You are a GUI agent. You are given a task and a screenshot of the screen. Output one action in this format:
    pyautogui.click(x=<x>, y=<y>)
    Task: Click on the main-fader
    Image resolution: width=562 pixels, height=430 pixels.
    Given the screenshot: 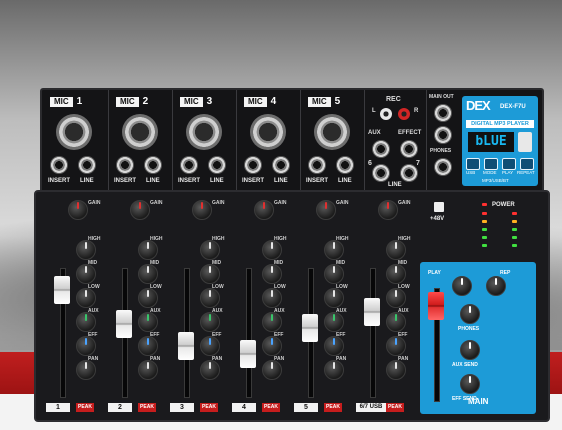 What is the action you would take?
    pyautogui.click(x=436, y=306)
    